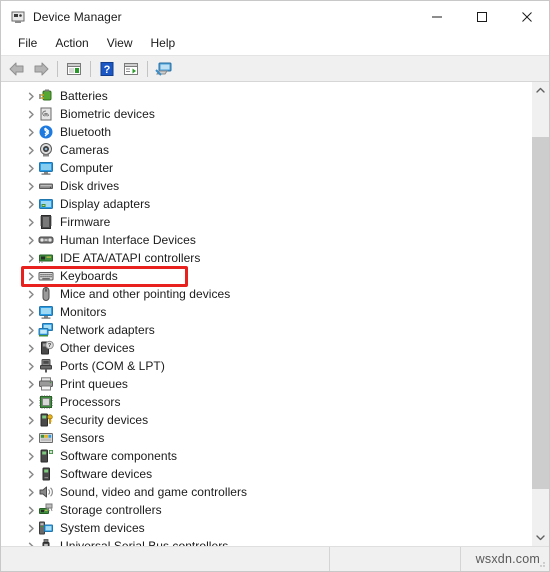 The width and height of the screenshot is (550, 572). What do you see at coordinates (163, 43) in the screenshot?
I see `menu-help: Help` at bounding box center [163, 43].